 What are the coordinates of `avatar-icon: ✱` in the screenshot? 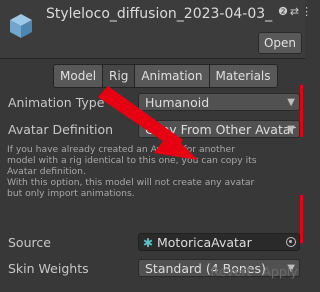 It's located at (148, 243).